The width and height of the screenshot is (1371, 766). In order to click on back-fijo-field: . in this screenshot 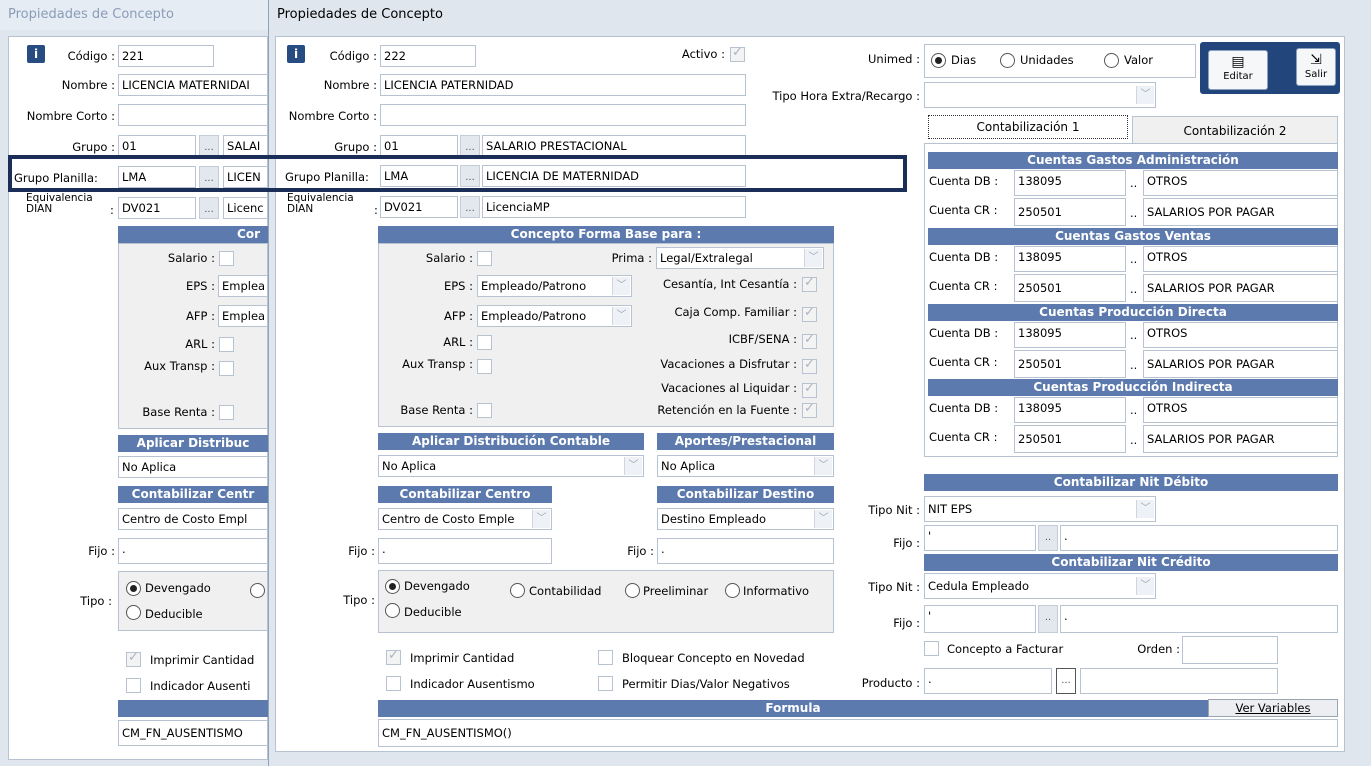, I will do `click(193, 551)`.